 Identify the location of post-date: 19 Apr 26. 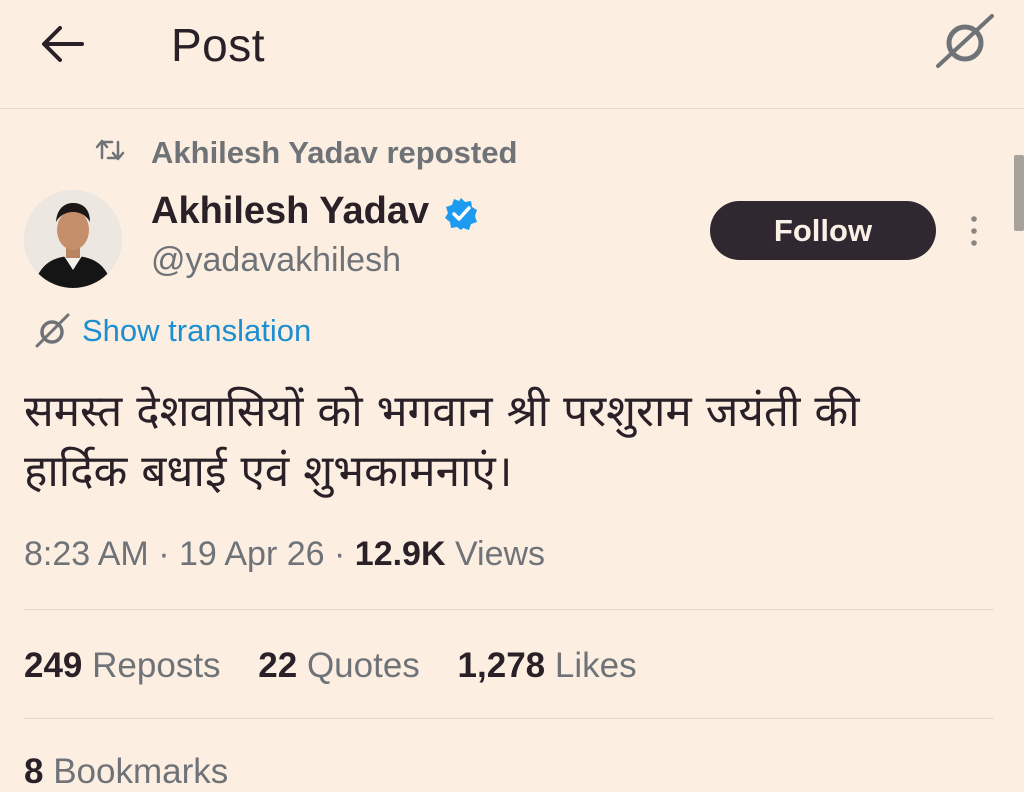
(251, 554).